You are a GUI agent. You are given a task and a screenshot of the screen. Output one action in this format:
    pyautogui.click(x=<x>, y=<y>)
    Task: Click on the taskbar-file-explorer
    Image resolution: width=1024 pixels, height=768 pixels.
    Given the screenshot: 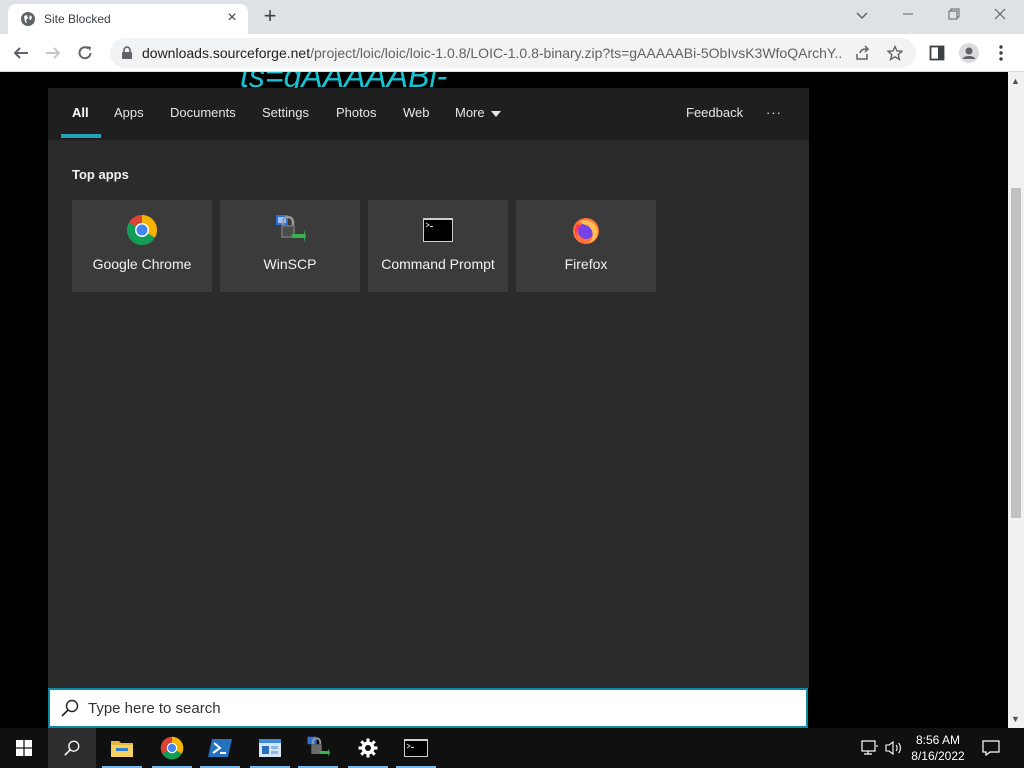 What is the action you would take?
    pyautogui.click(x=122, y=748)
    